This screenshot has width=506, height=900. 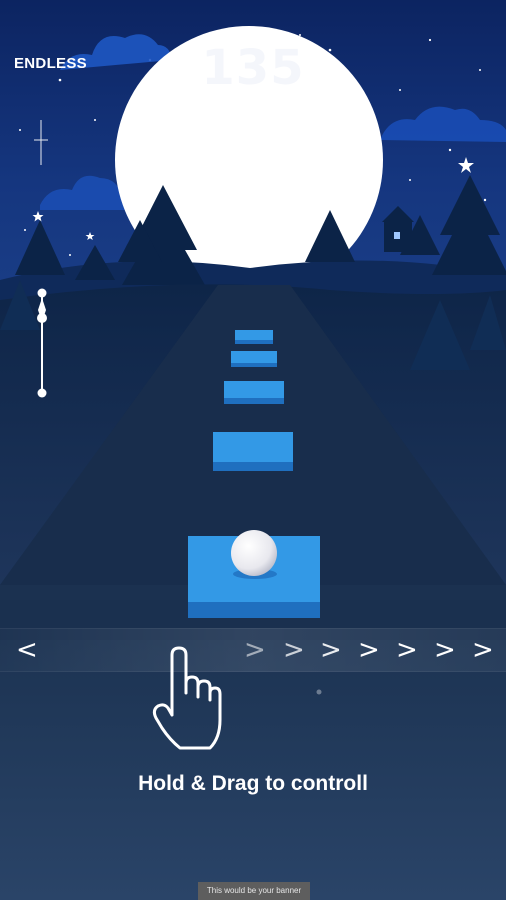 I want to click on left-arrow: <, so click(x=27, y=650).